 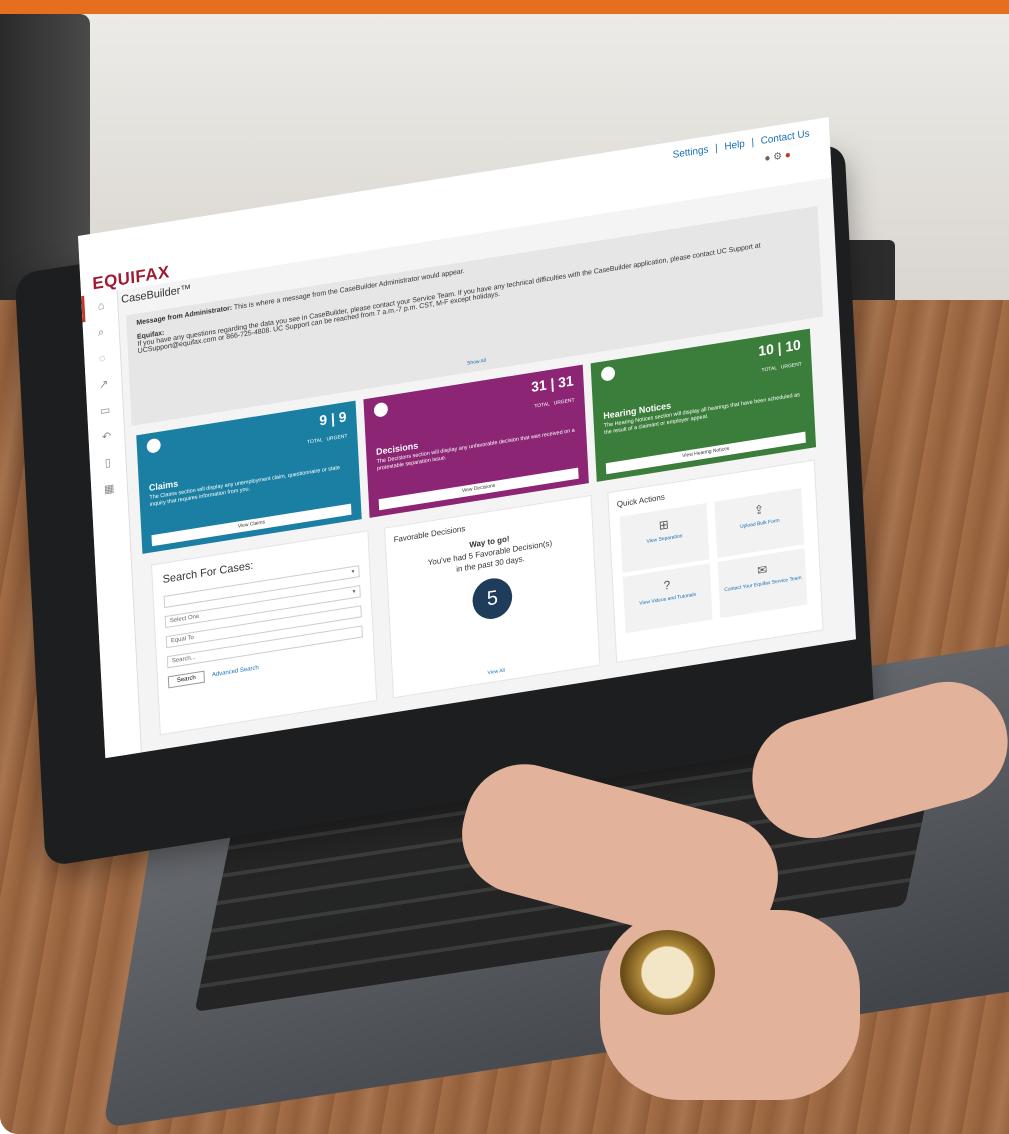 I want to click on settings-link: Settings, so click(x=690, y=152).